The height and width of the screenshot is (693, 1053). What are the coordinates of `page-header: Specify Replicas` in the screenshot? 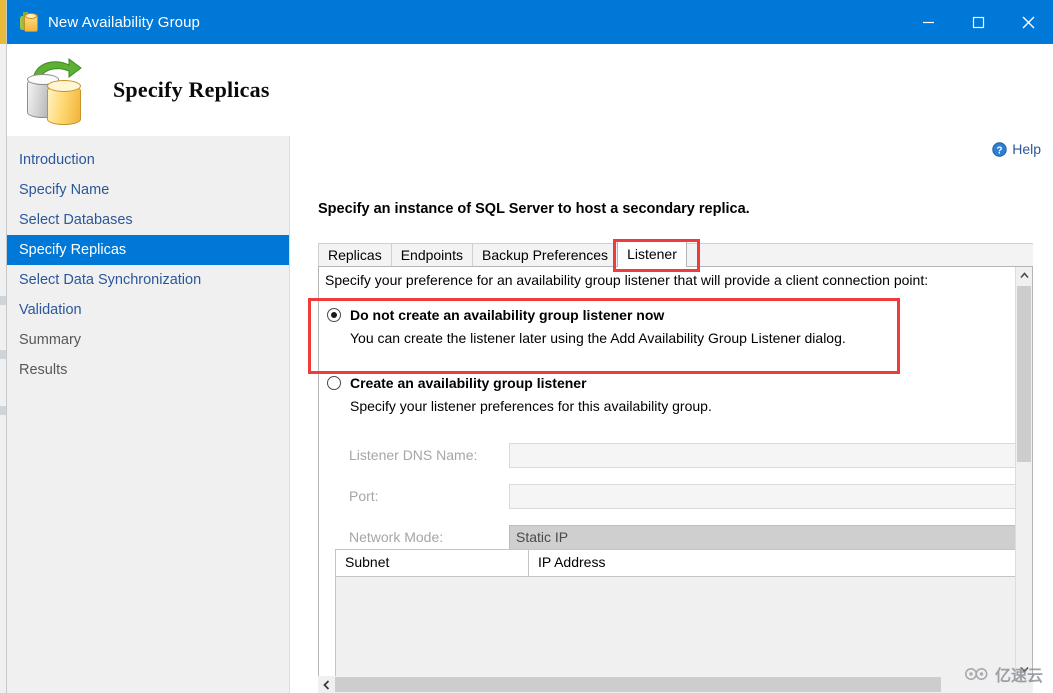 It's located at (530, 90).